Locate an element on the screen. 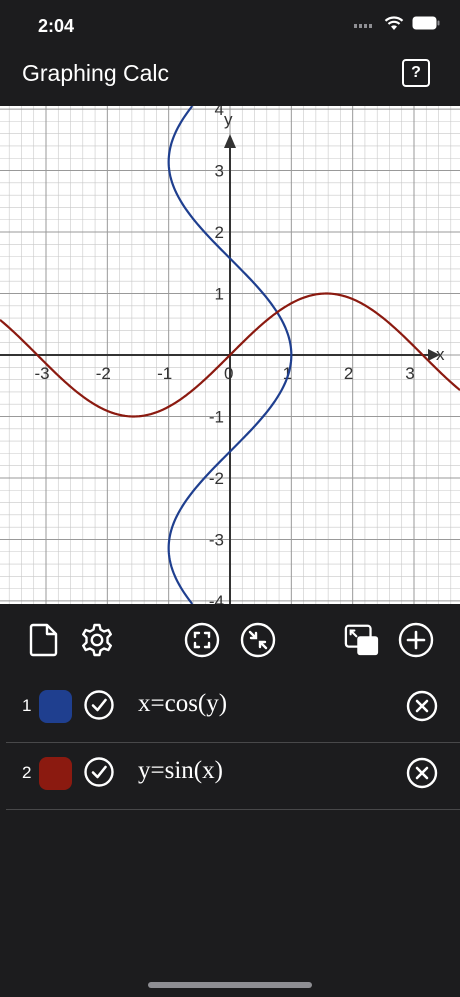  status-icons is located at coordinates (397, 23).